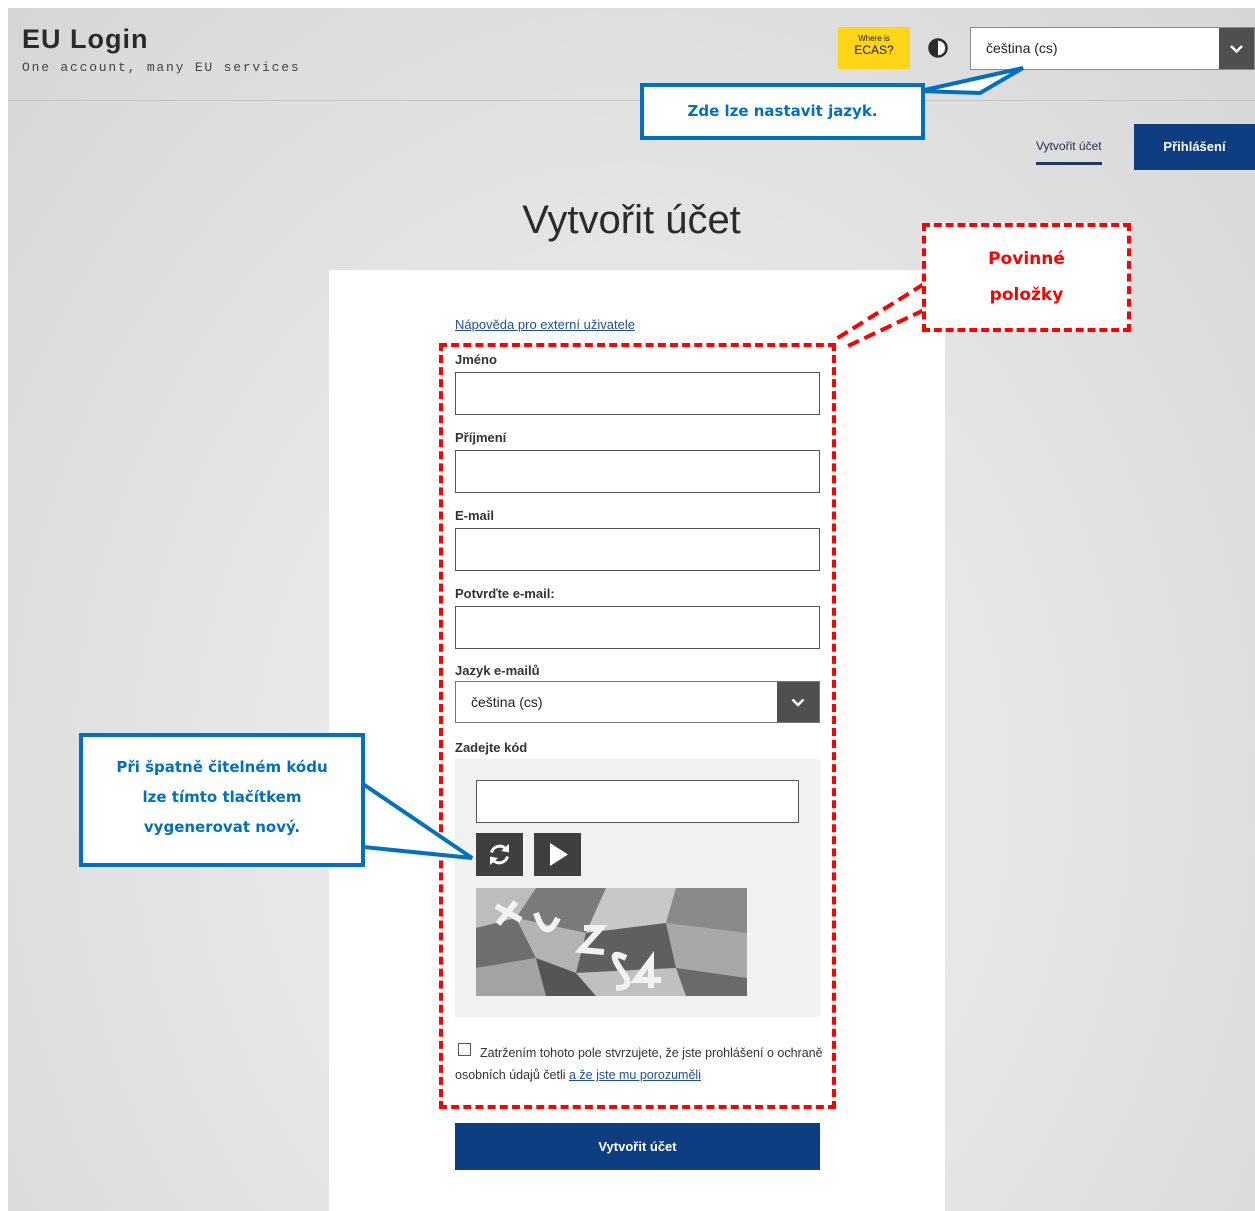  Describe the element at coordinates (1026, 295) in the screenshot. I see `mandatory-note-line2: položky` at that location.